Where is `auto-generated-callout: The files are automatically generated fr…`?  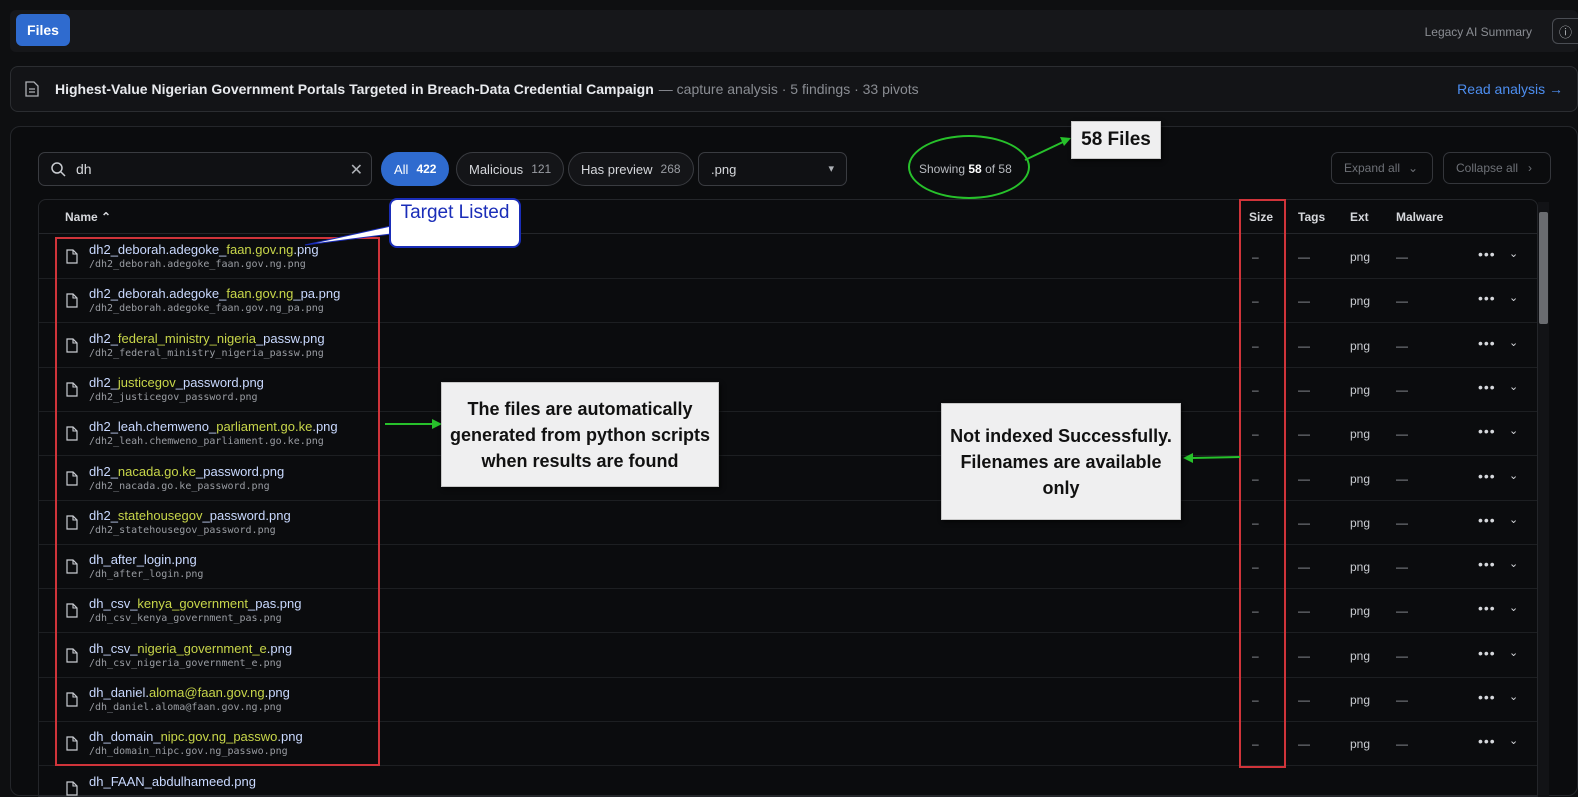
auto-generated-callout: The files are automatically generated fr… is located at coordinates (580, 434).